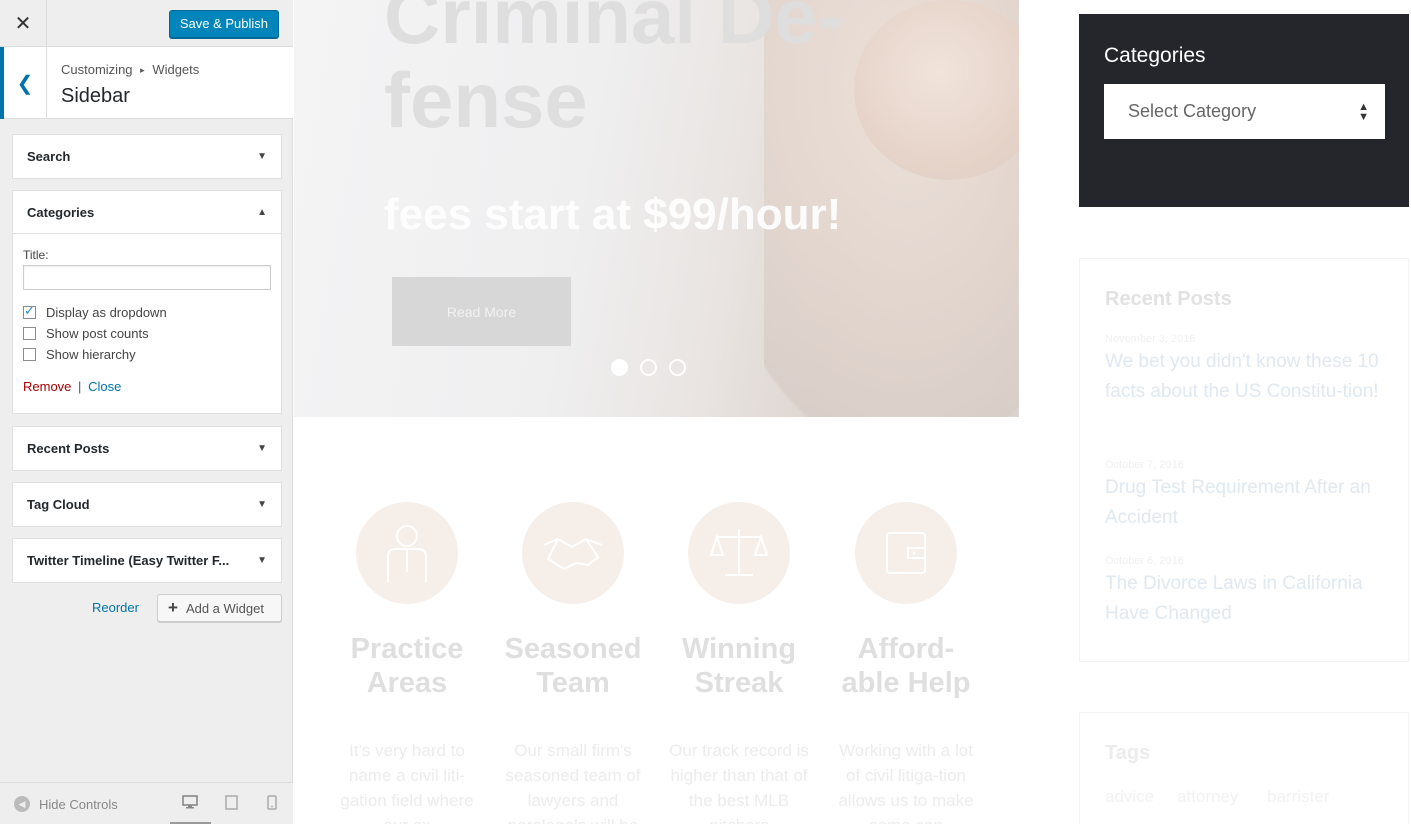  Describe the element at coordinates (272, 804) in the screenshot. I see `mobile-icon` at that location.